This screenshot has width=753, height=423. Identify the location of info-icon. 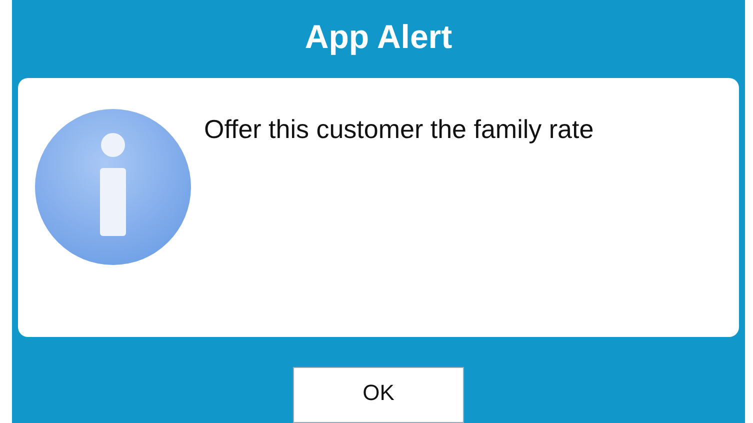
(113, 187).